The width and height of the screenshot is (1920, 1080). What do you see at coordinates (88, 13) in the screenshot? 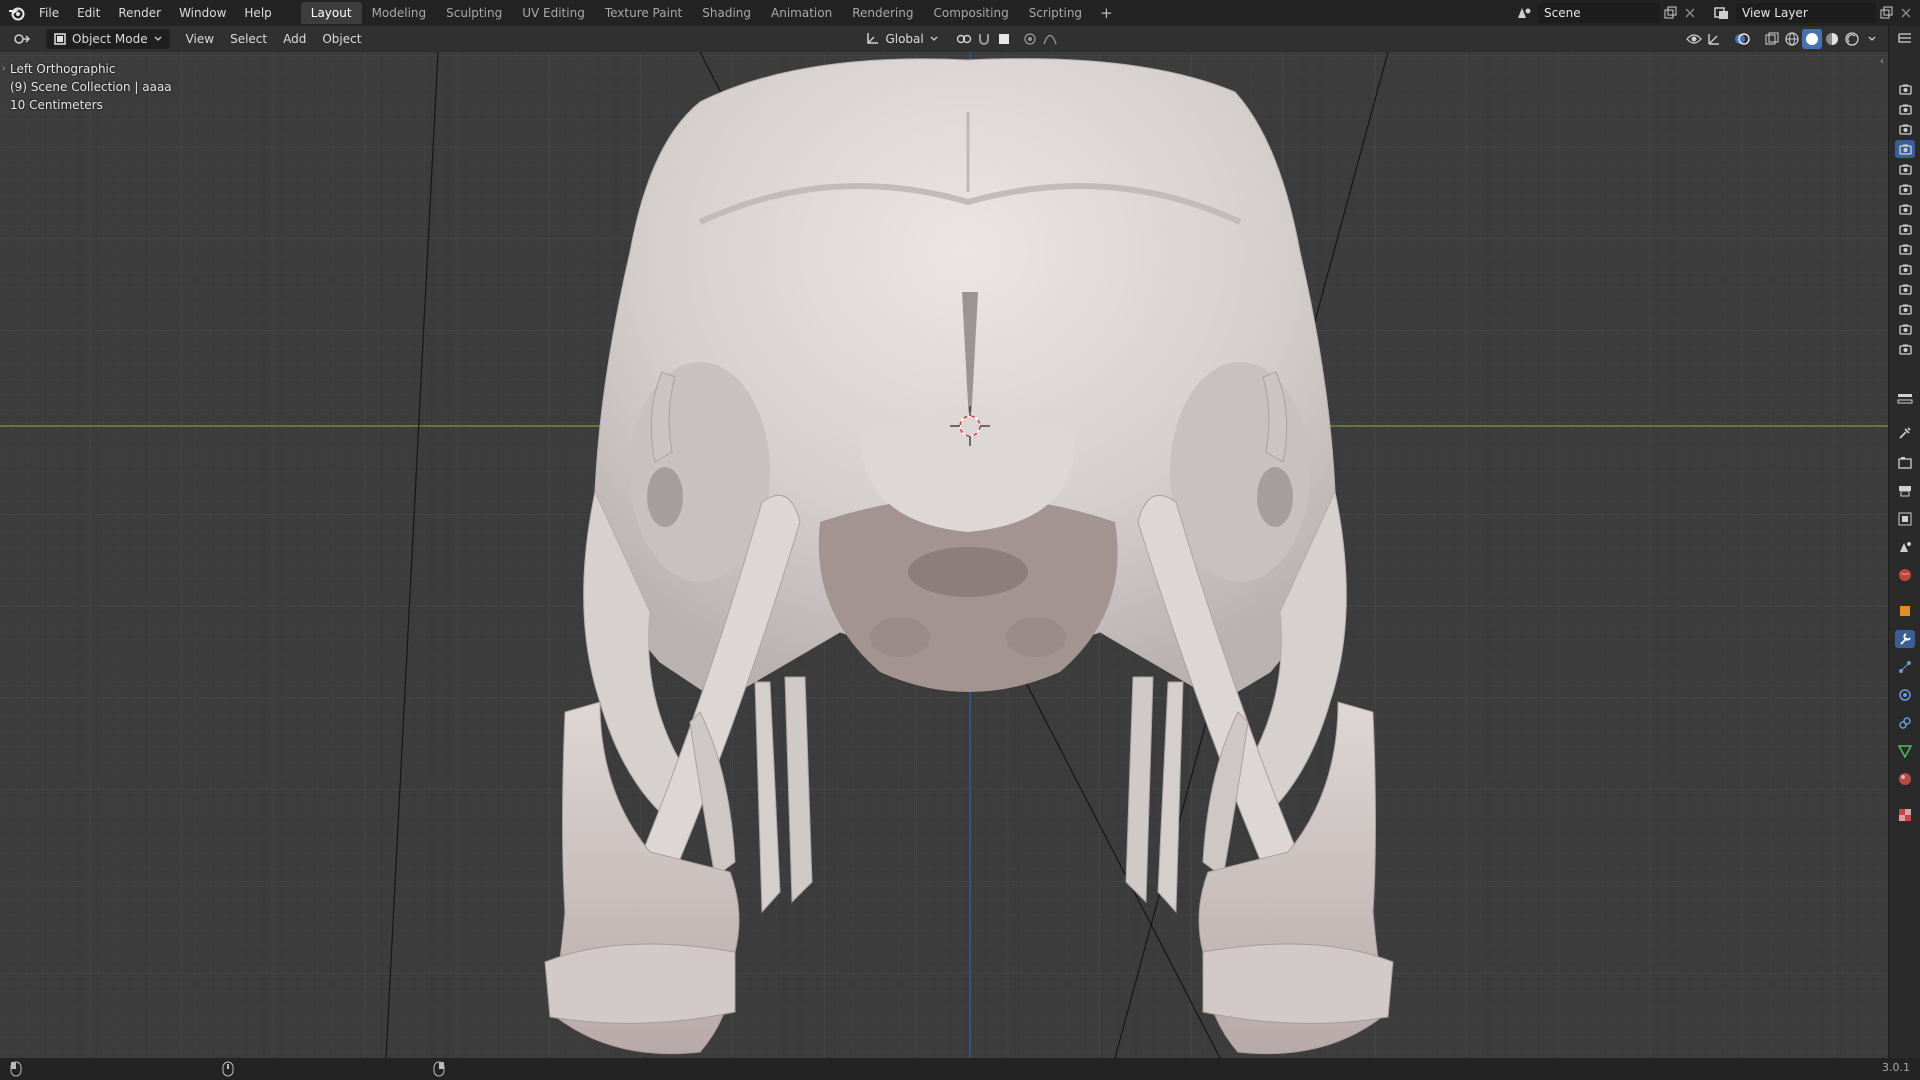
I see `menu-edit: Edit` at bounding box center [88, 13].